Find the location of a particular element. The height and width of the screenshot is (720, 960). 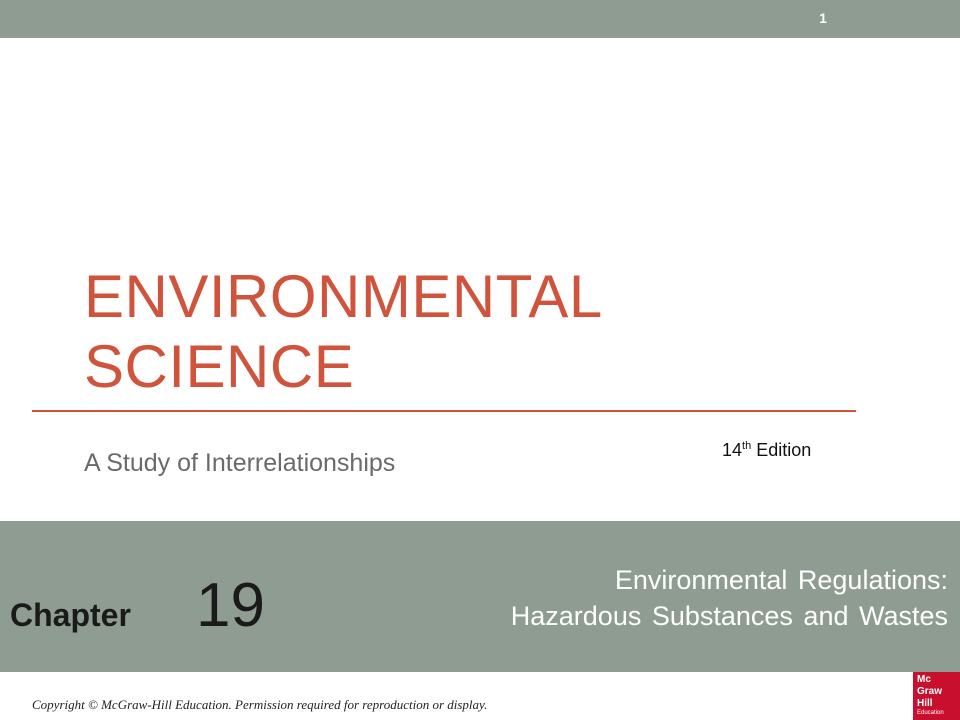

mcgraw-hill-logo: Mc Graw Hill Education is located at coordinates (936, 696).